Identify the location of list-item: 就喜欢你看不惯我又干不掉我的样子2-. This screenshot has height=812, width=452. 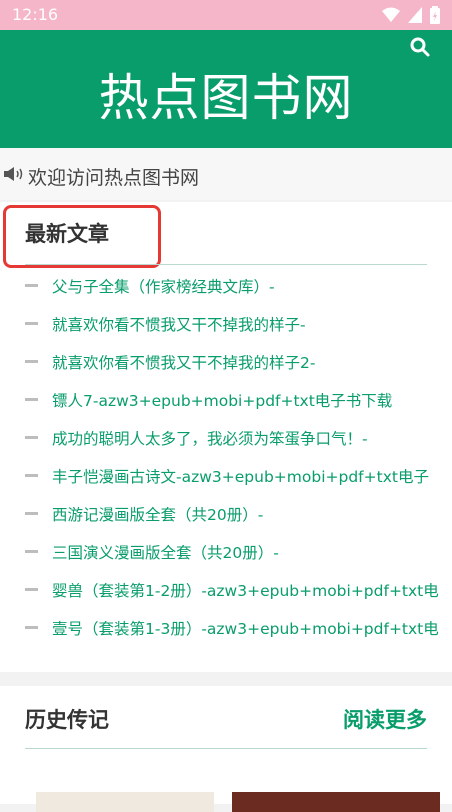
(226, 364).